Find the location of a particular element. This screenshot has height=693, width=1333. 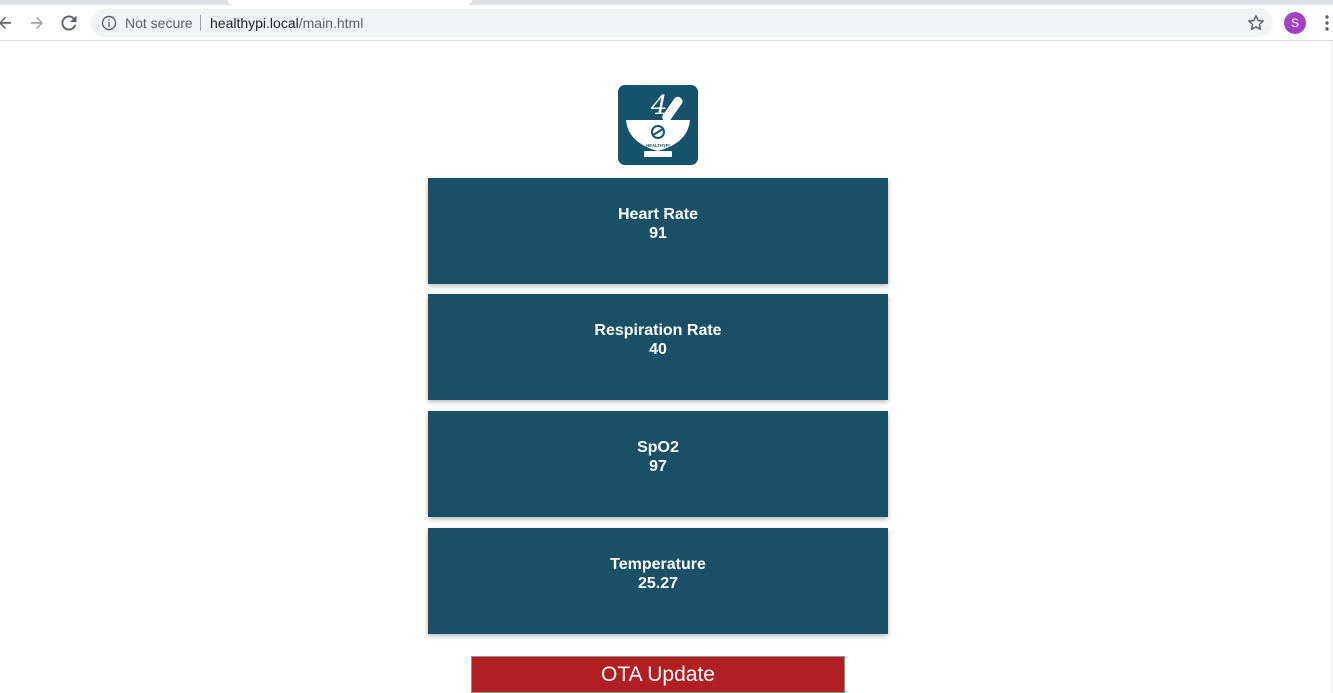

profile-avatar: S is located at coordinates (1295, 23).